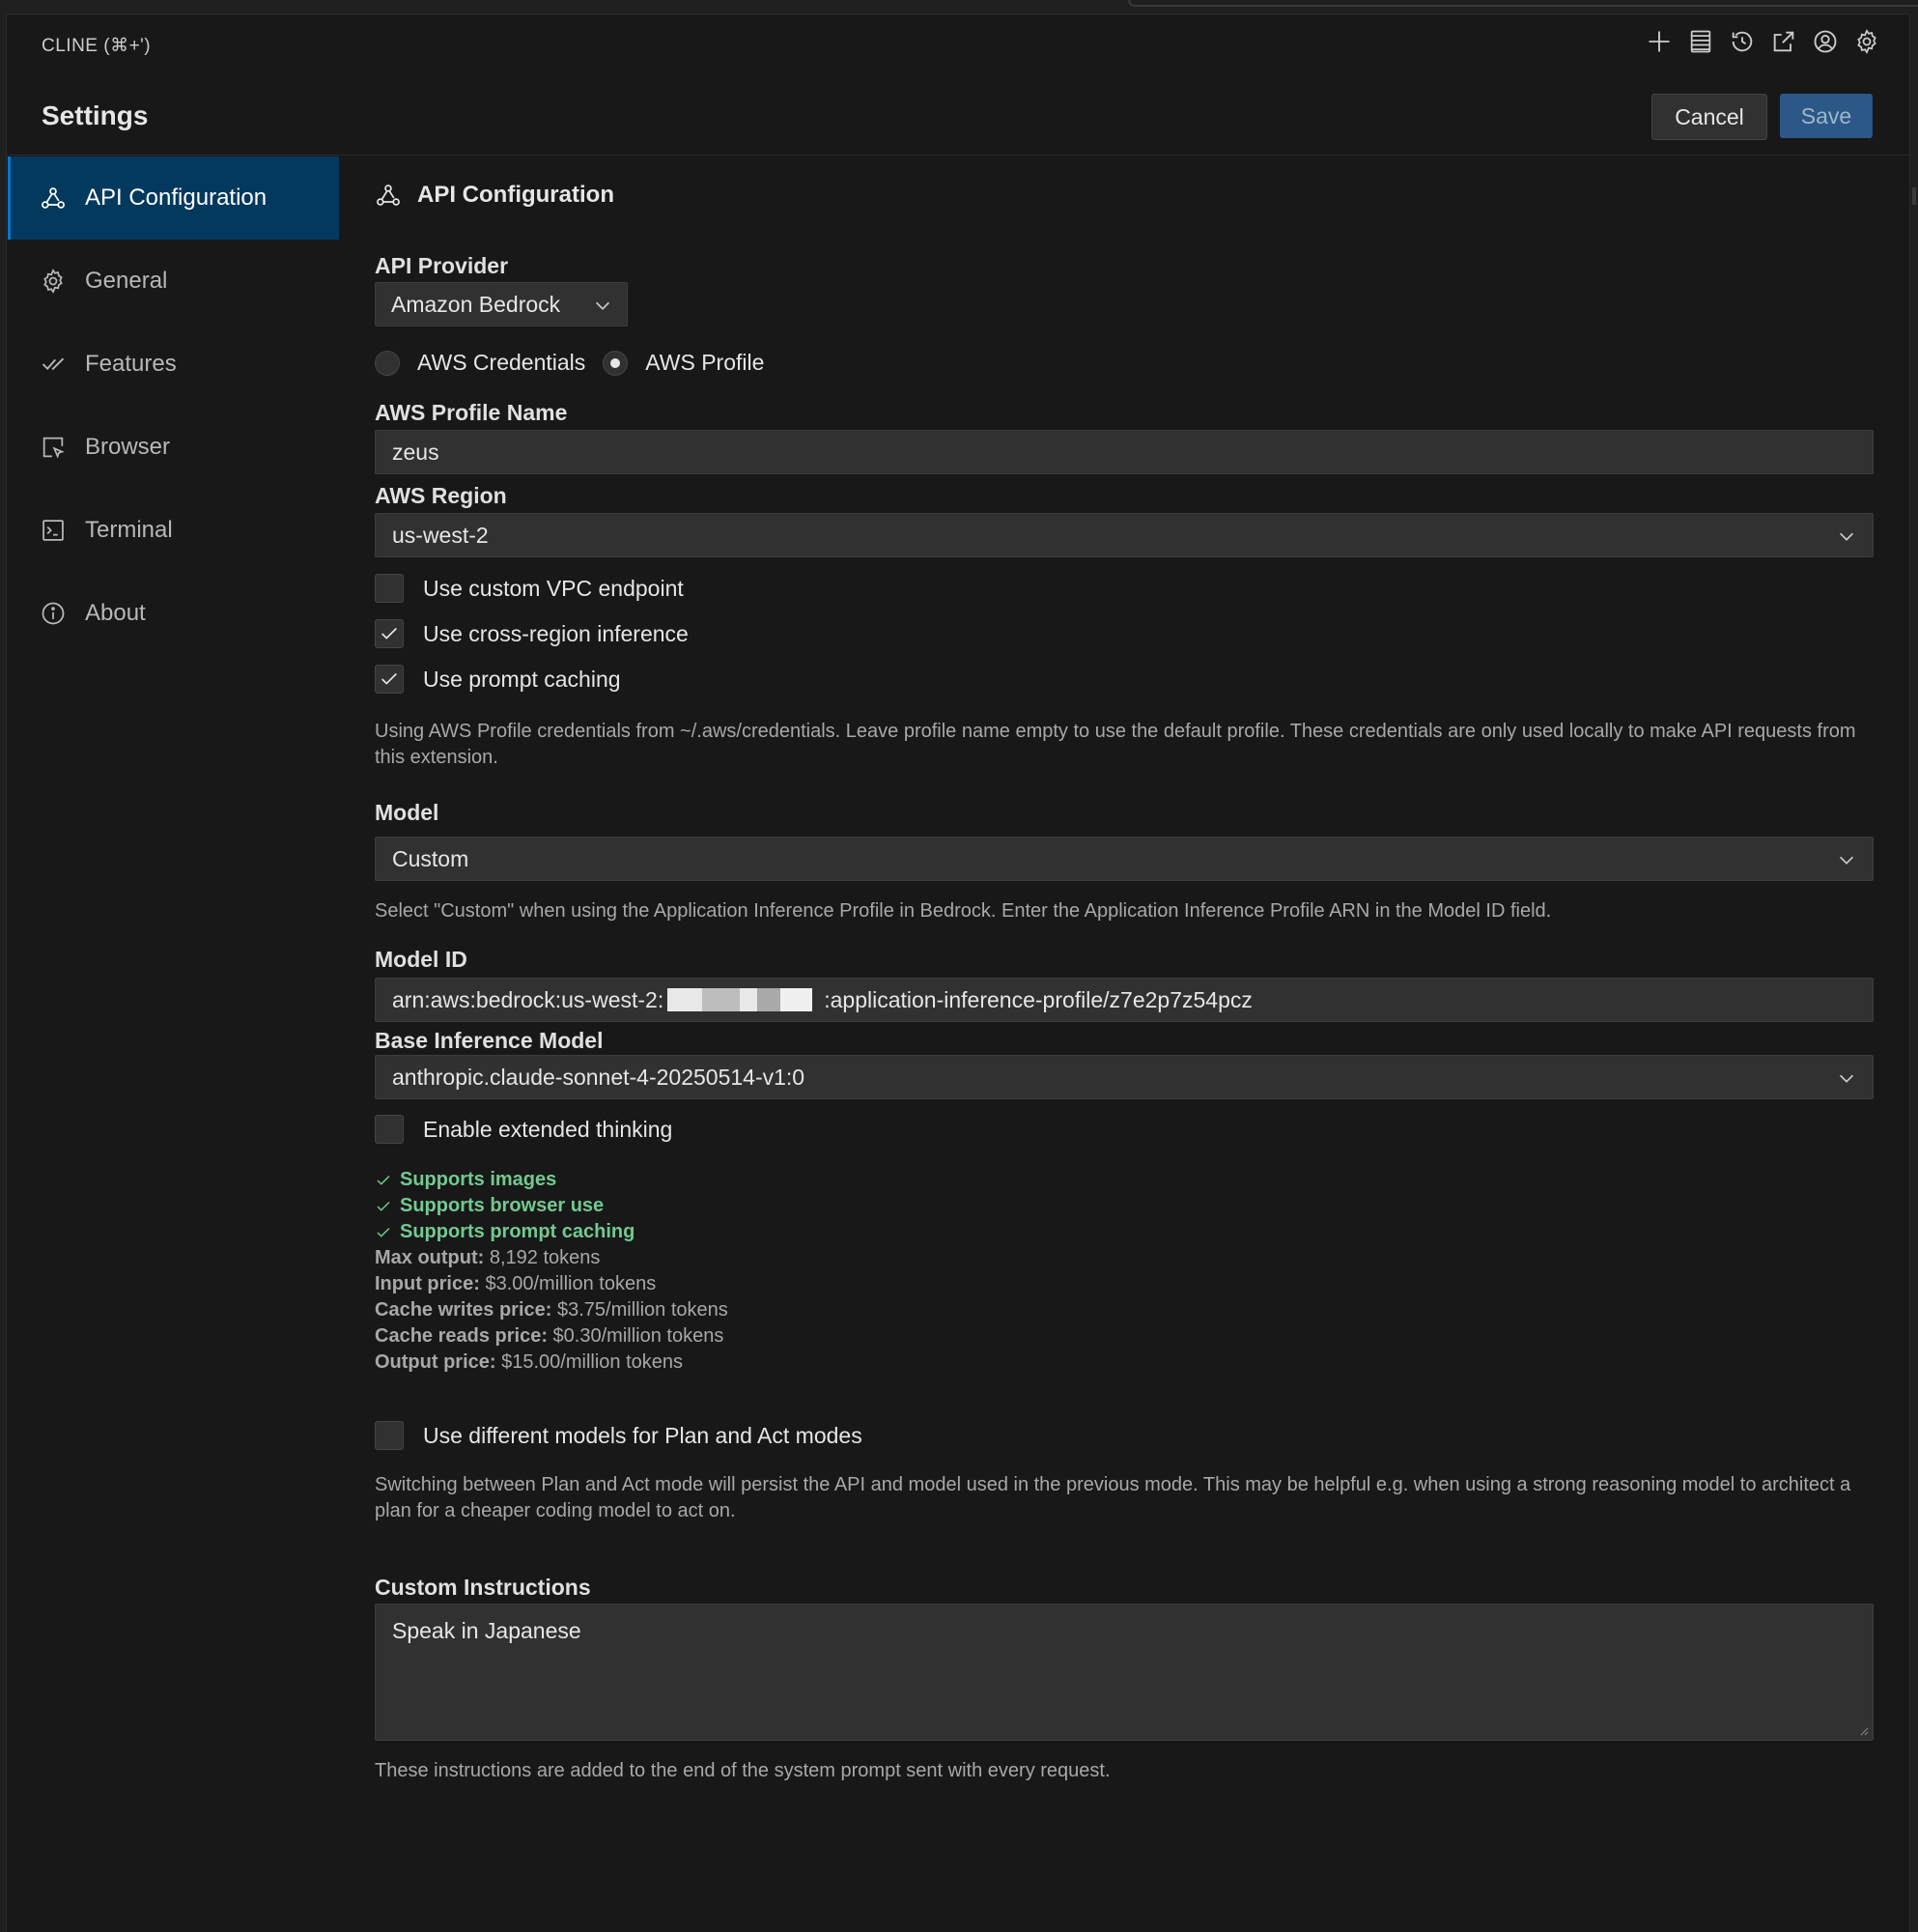 This screenshot has width=1918, height=1932. I want to click on sidebar-item-terminal: Terminal, so click(173, 530).